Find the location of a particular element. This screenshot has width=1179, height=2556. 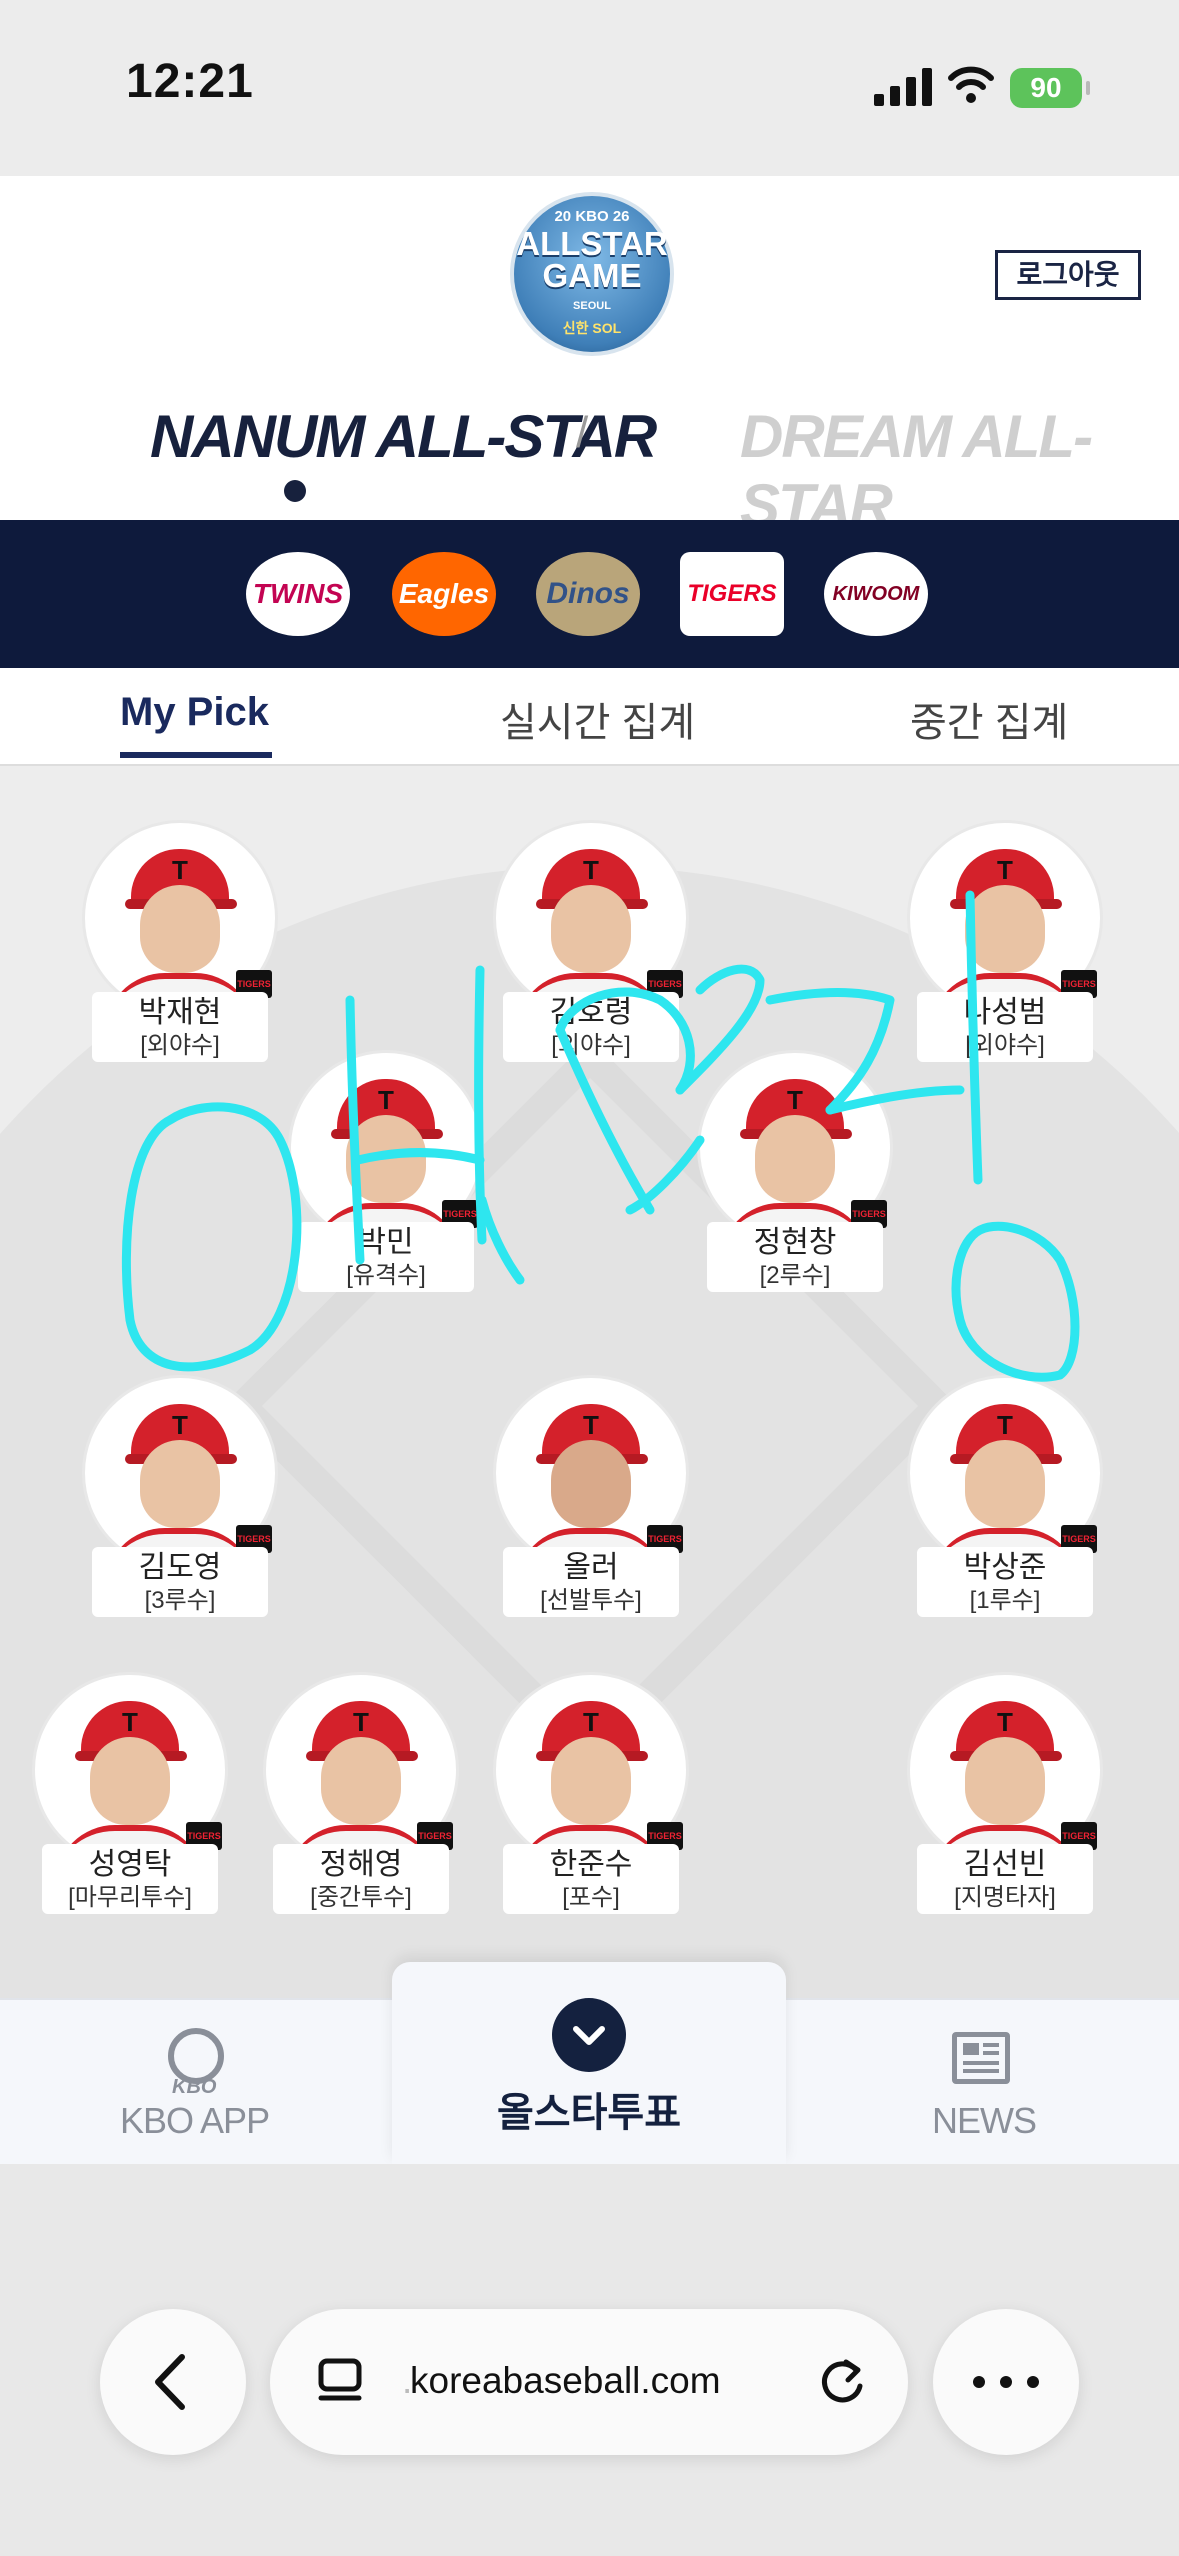

player-name: 성영탁 is located at coordinates (130, 1864).